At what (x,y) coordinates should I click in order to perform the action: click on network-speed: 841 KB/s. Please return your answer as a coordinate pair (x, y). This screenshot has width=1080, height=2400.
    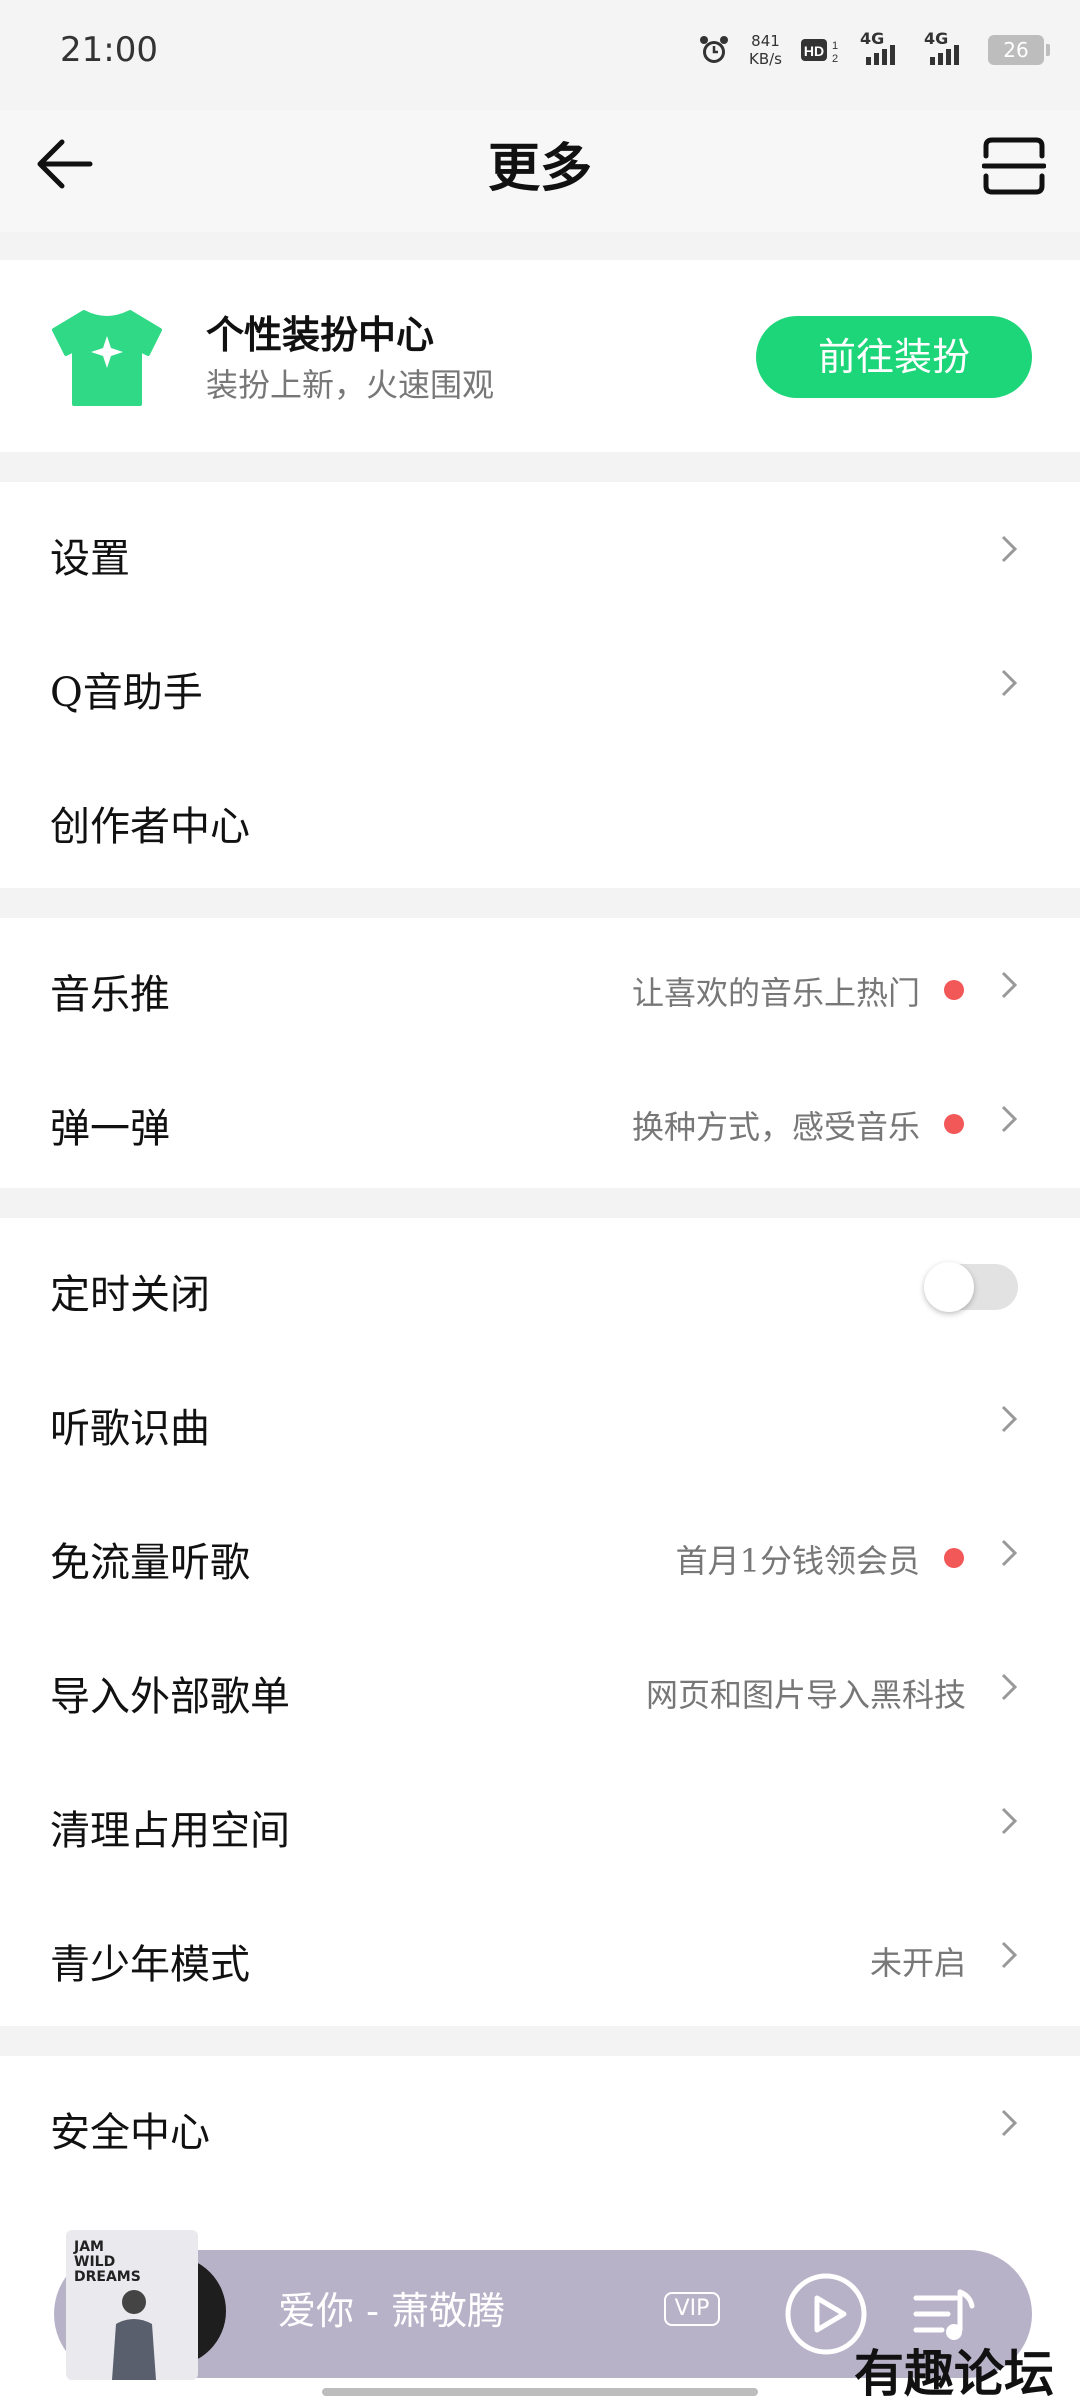
    Looking at the image, I should click on (765, 50).